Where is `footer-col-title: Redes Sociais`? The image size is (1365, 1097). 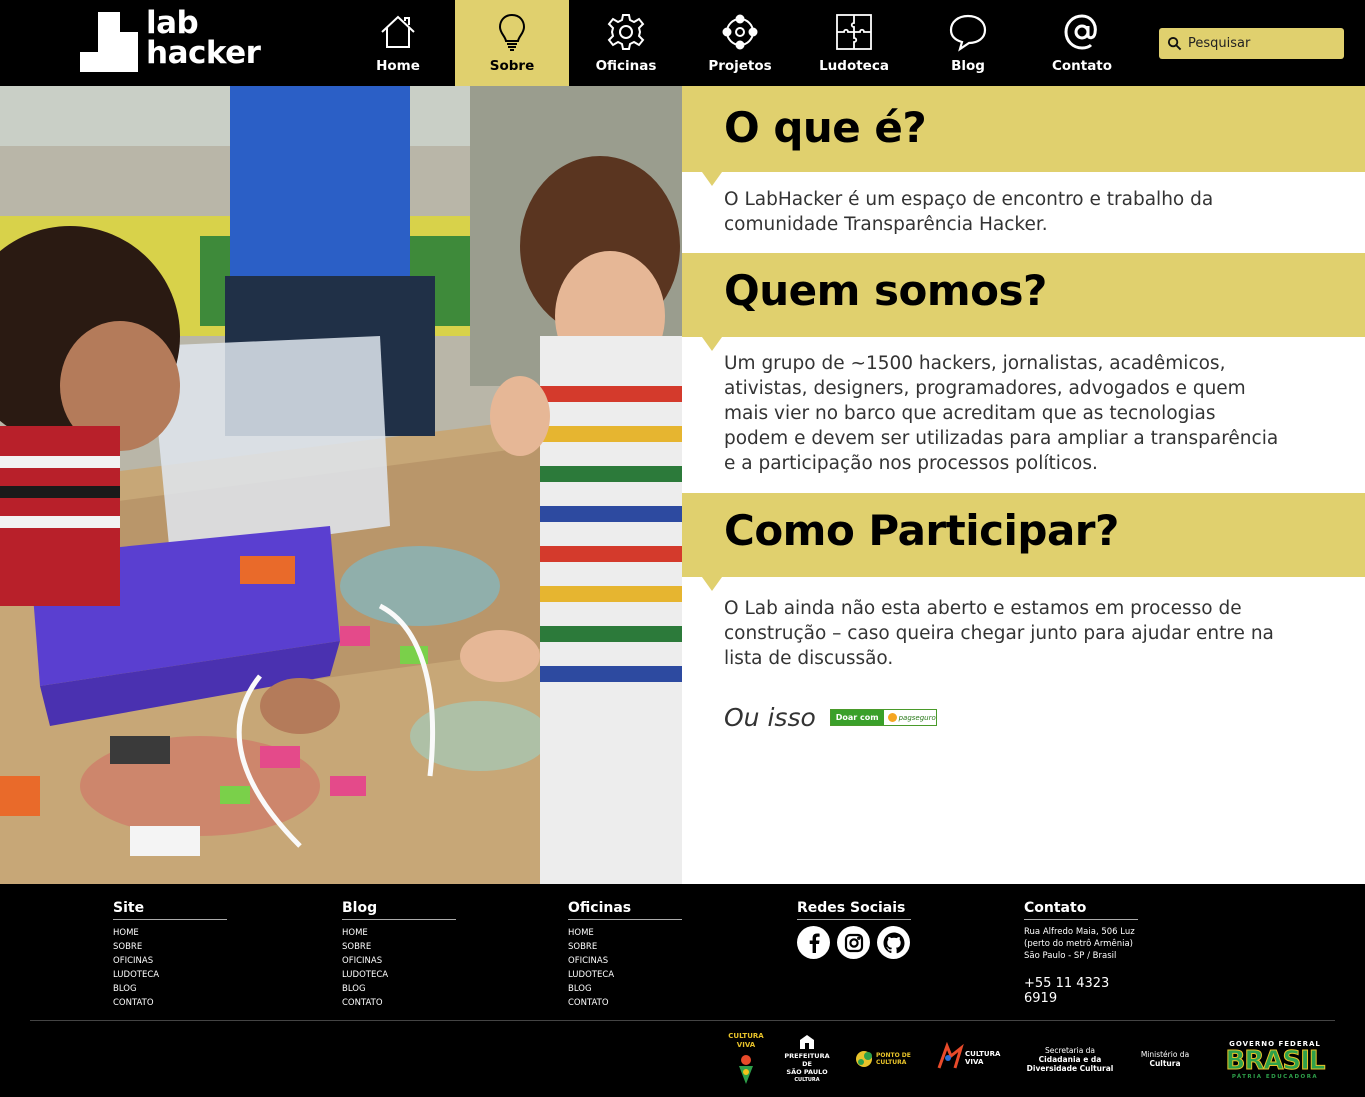
footer-col-title: Redes Sociais is located at coordinates (854, 910).